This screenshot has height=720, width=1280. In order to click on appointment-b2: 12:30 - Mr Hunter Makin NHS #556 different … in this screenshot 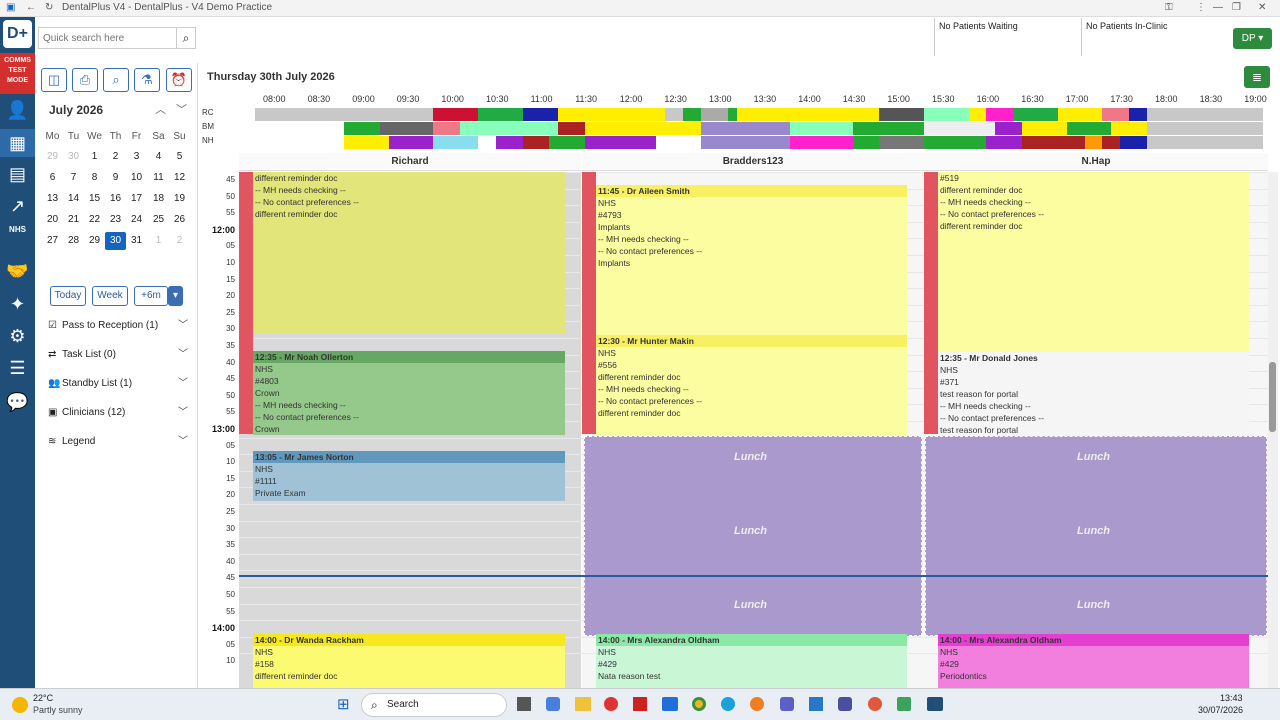, I will do `click(751, 385)`.